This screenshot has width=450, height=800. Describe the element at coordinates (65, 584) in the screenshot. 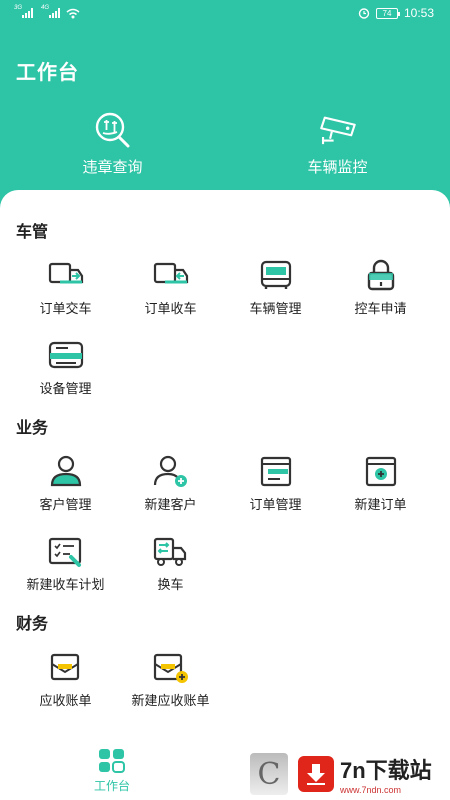

I see `grid-item-label: 新建收车计划` at that location.